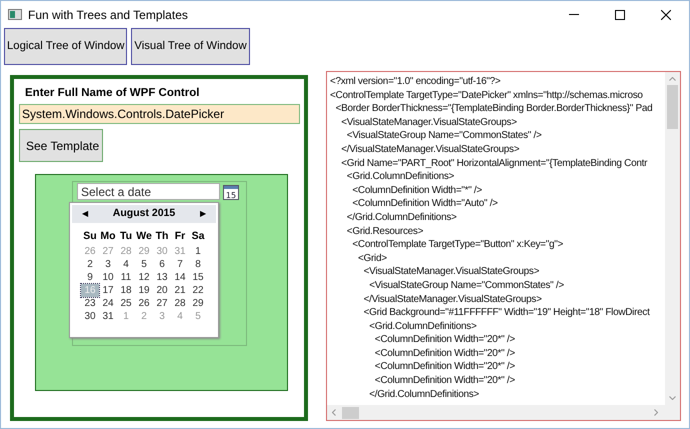  I want to click on calendar-day: 5, so click(144, 265).